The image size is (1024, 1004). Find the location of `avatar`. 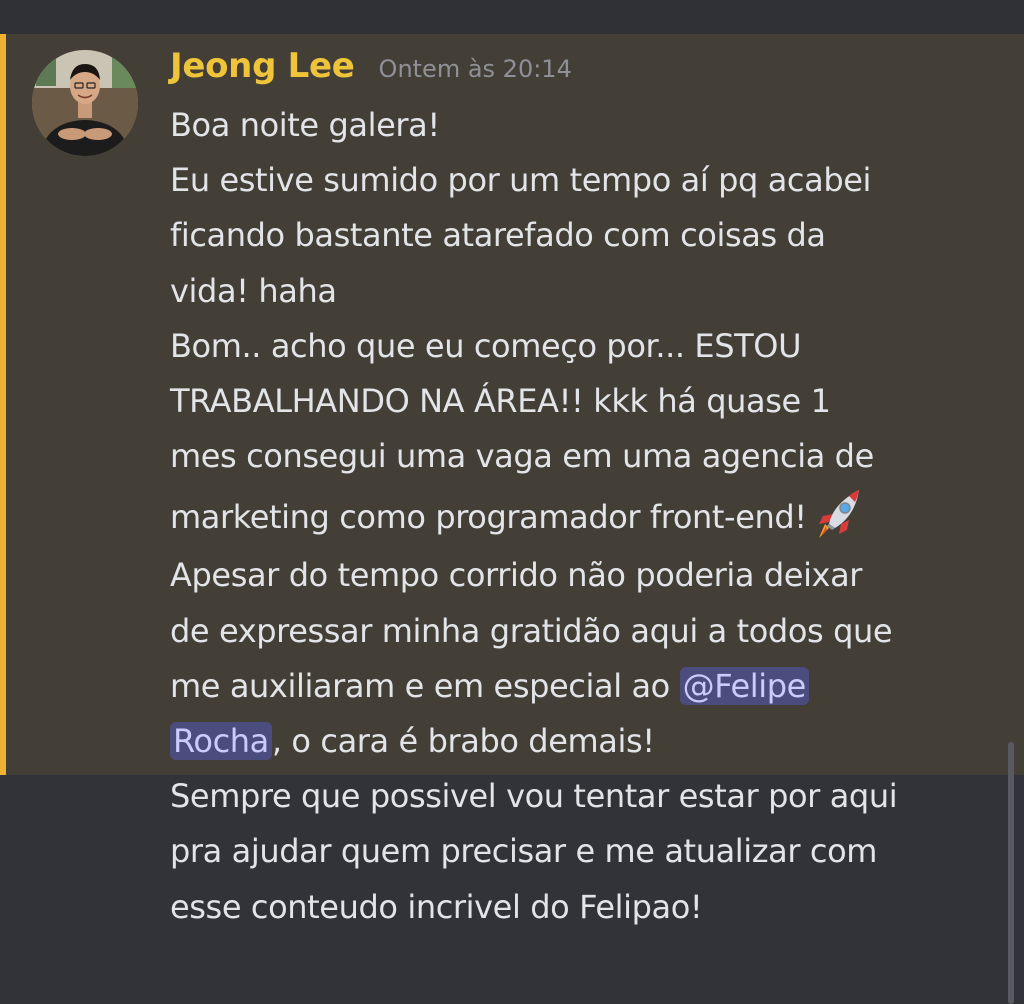

avatar is located at coordinates (85, 103).